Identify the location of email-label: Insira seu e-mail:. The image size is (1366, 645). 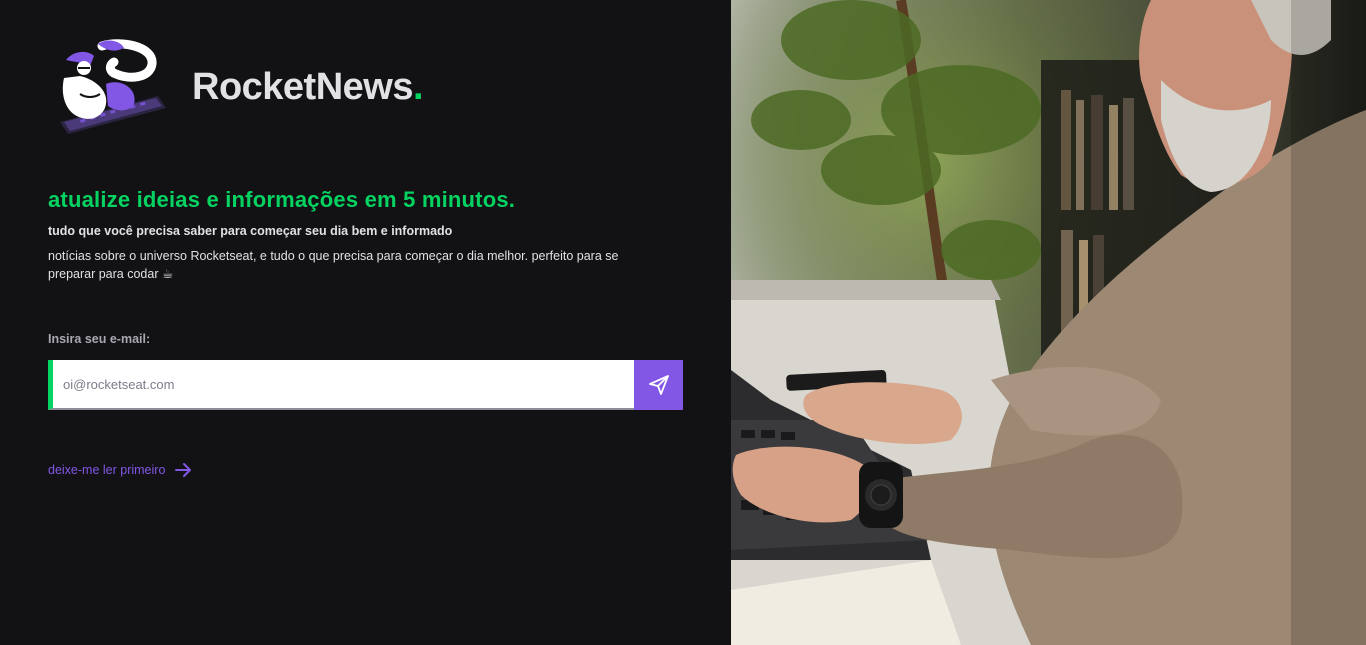
(99, 339).